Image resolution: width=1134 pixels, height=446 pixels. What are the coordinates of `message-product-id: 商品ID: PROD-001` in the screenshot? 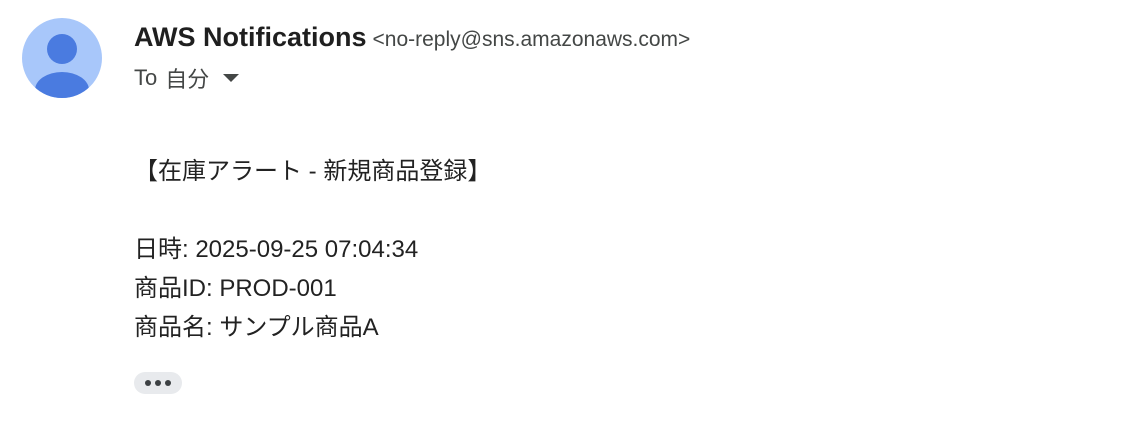 It's located at (235, 288).